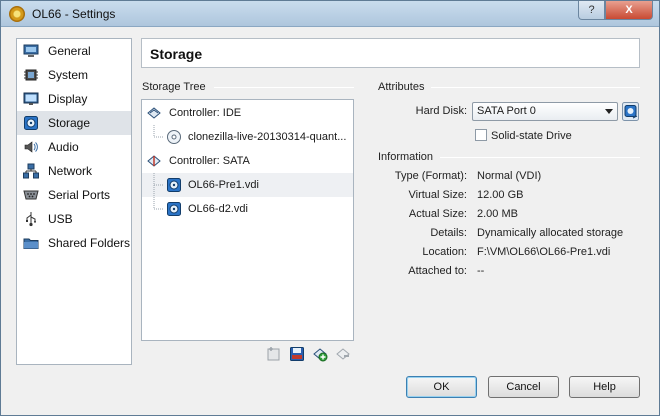  Describe the element at coordinates (550, 233) in the screenshot. I see `info-value: Dynamically allocated storage` at that location.